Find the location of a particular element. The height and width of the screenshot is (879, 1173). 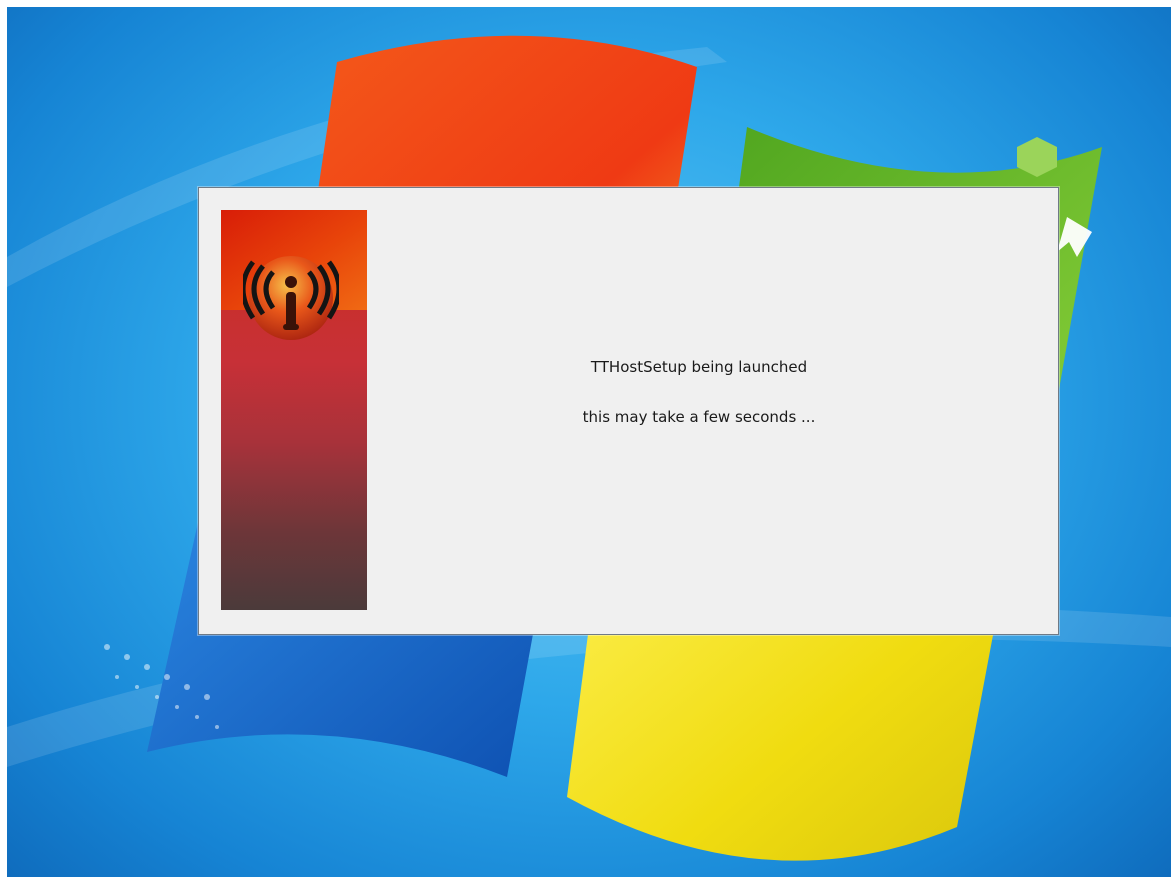

launch-status-text: TTHostSetup being launched is located at coordinates (699, 367).